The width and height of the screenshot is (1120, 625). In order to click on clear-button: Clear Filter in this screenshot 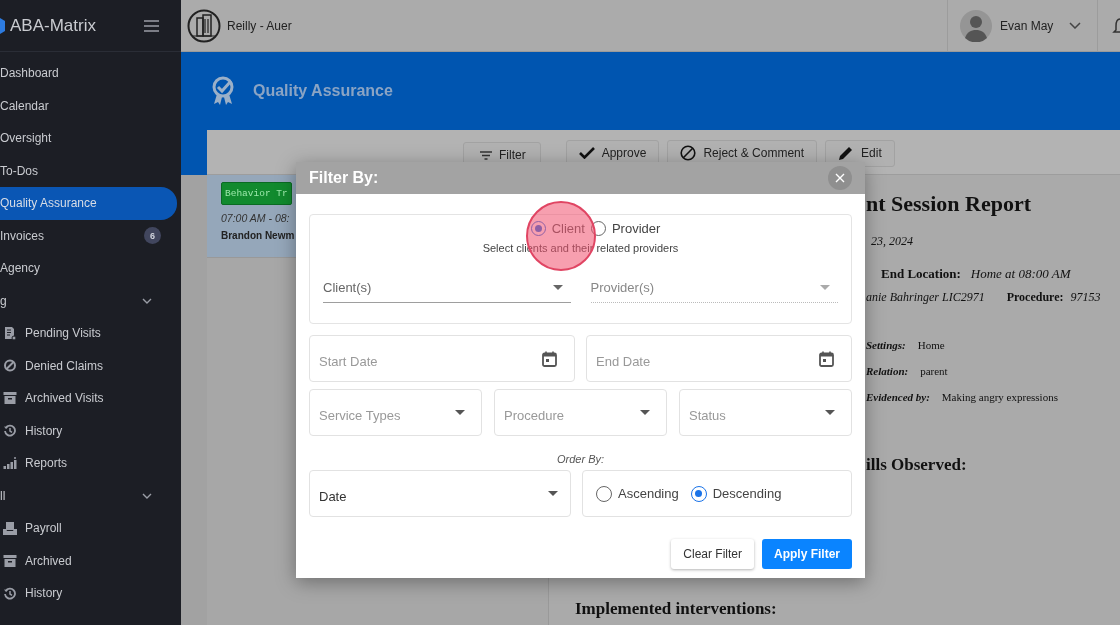, I will do `click(712, 554)`.